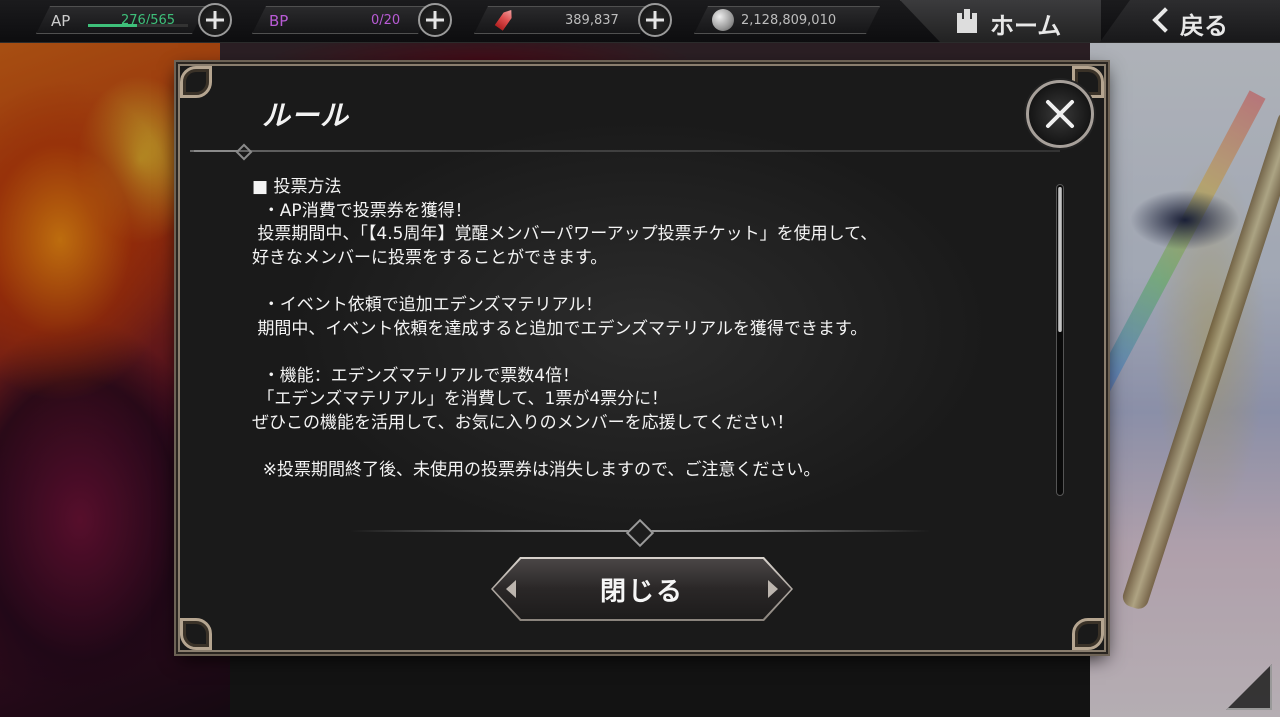 This screenshot has height=717, width=1280. I want to click on ap-add-button, so click(215, 20).